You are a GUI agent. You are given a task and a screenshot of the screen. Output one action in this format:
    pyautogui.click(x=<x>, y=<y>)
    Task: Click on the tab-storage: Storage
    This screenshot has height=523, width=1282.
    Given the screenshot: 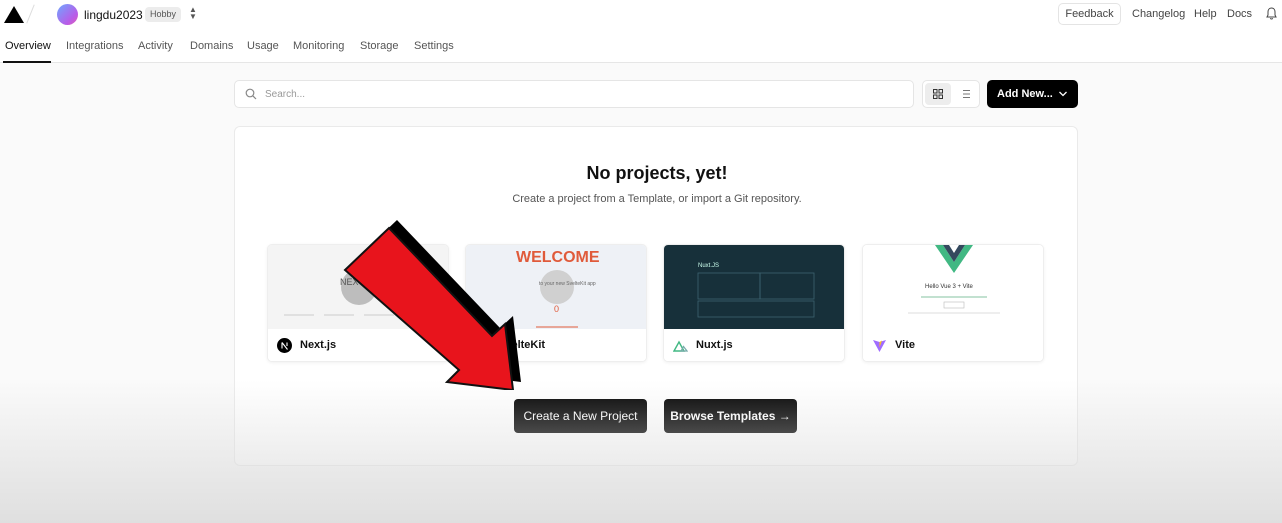 What is the action you would take?
    pyautogui.click(x=379, y=46)
    